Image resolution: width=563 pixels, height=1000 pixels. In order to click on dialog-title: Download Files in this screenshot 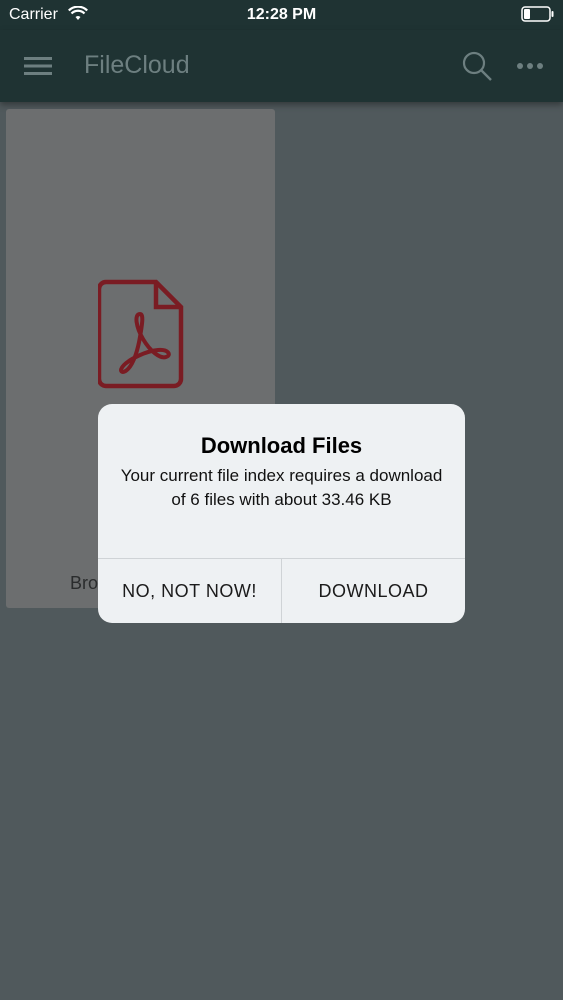, I will do `click(281, 445)`.